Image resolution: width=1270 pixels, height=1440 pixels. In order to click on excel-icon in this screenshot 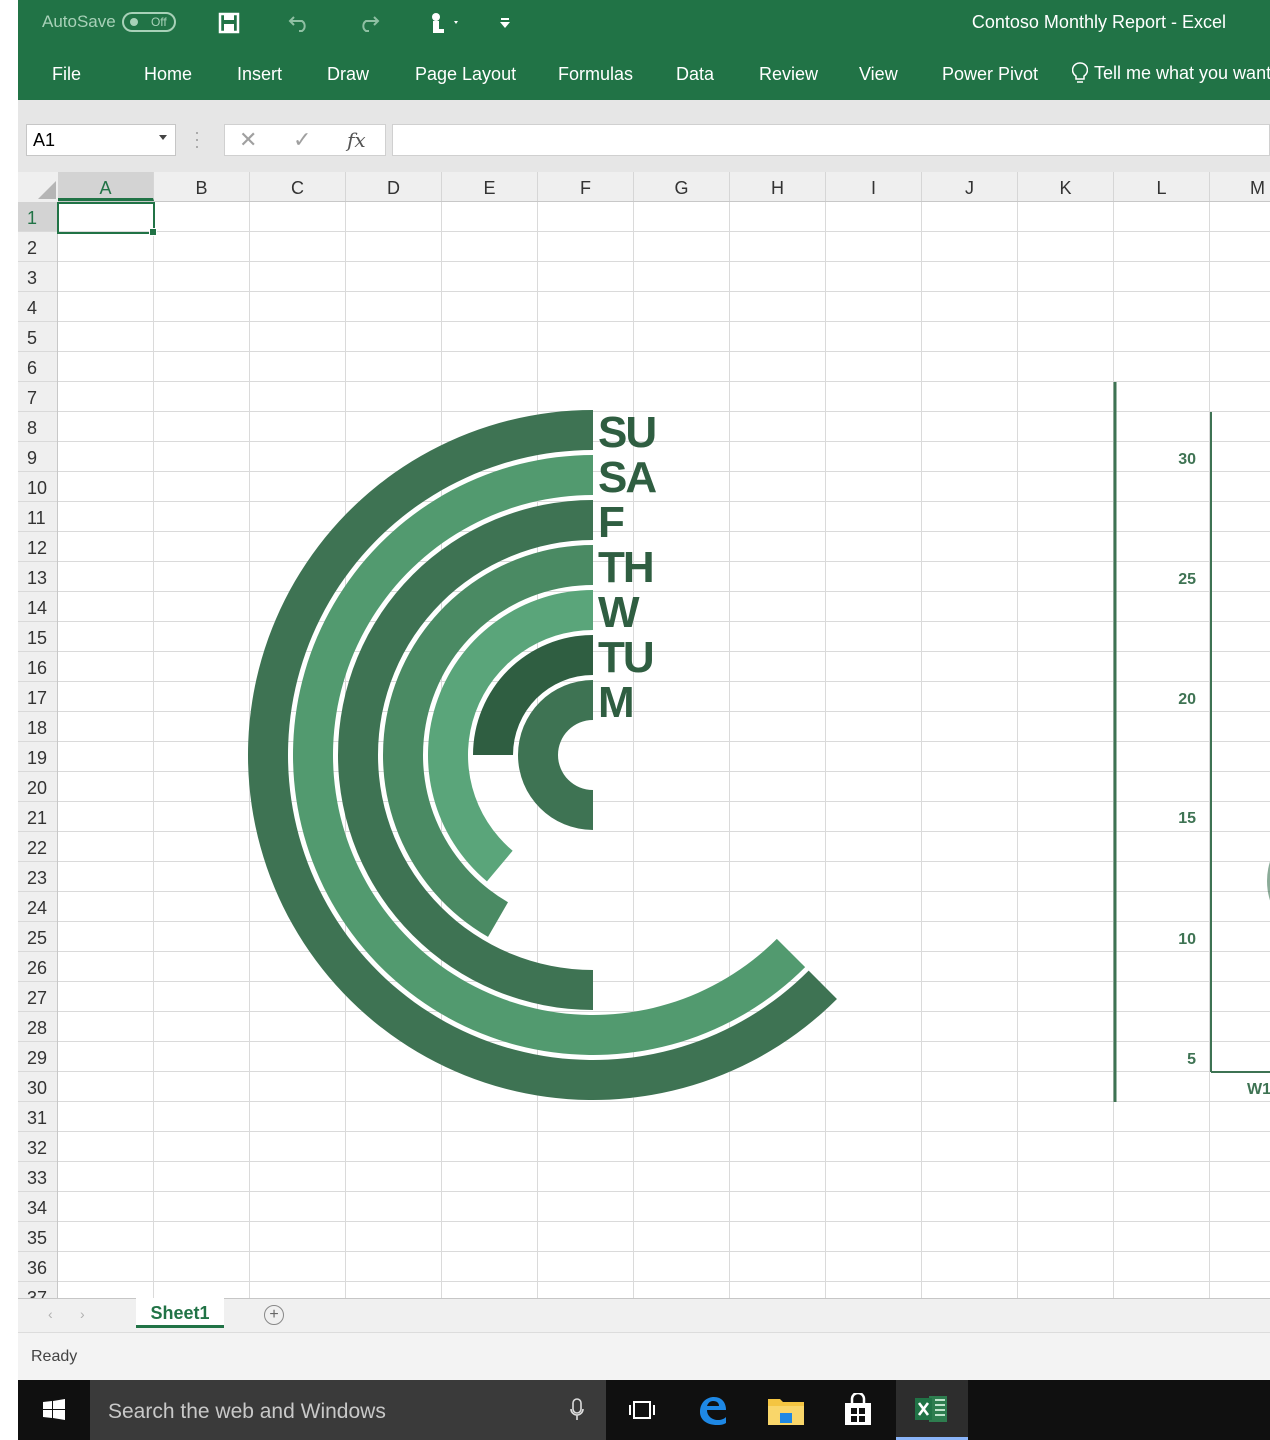, I will do `click(932, 1410)`.